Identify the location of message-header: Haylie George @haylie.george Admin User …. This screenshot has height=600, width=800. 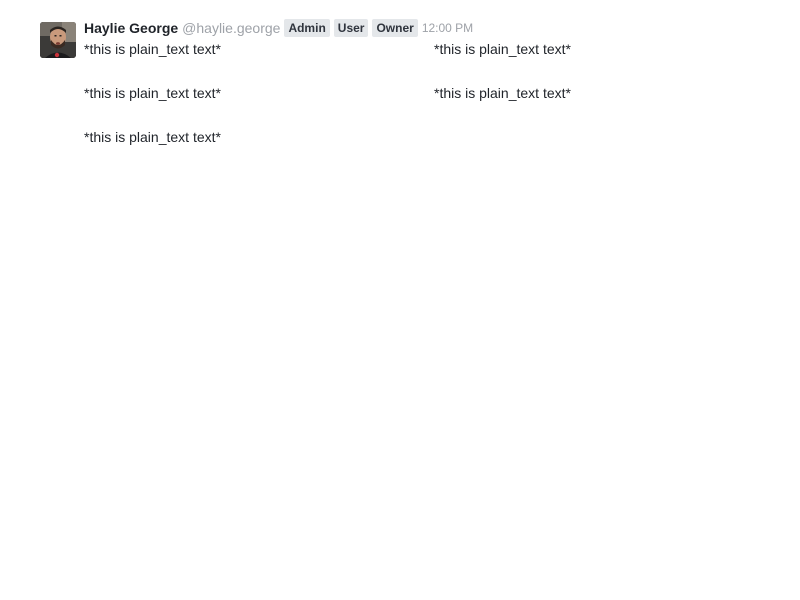
(422, 28).